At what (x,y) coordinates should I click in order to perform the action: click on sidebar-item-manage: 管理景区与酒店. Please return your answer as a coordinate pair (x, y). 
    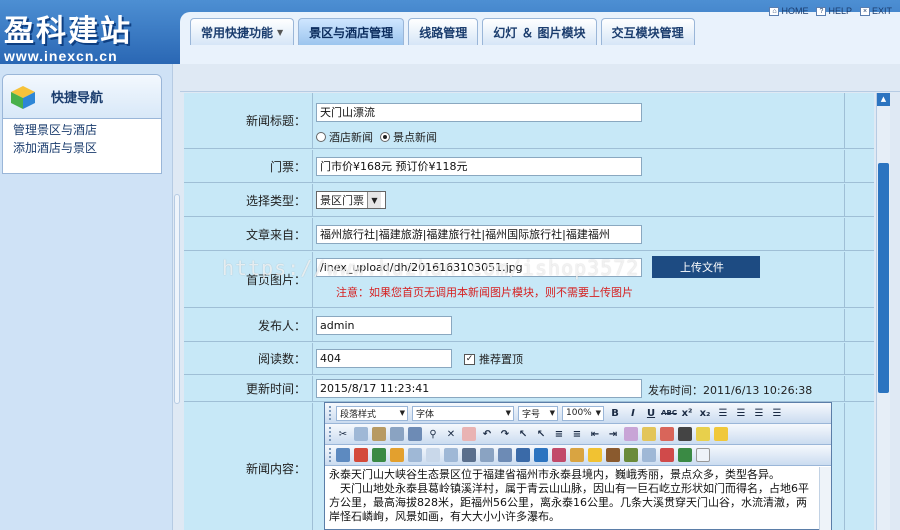
    Looking at the image, I should click on (82, 130).